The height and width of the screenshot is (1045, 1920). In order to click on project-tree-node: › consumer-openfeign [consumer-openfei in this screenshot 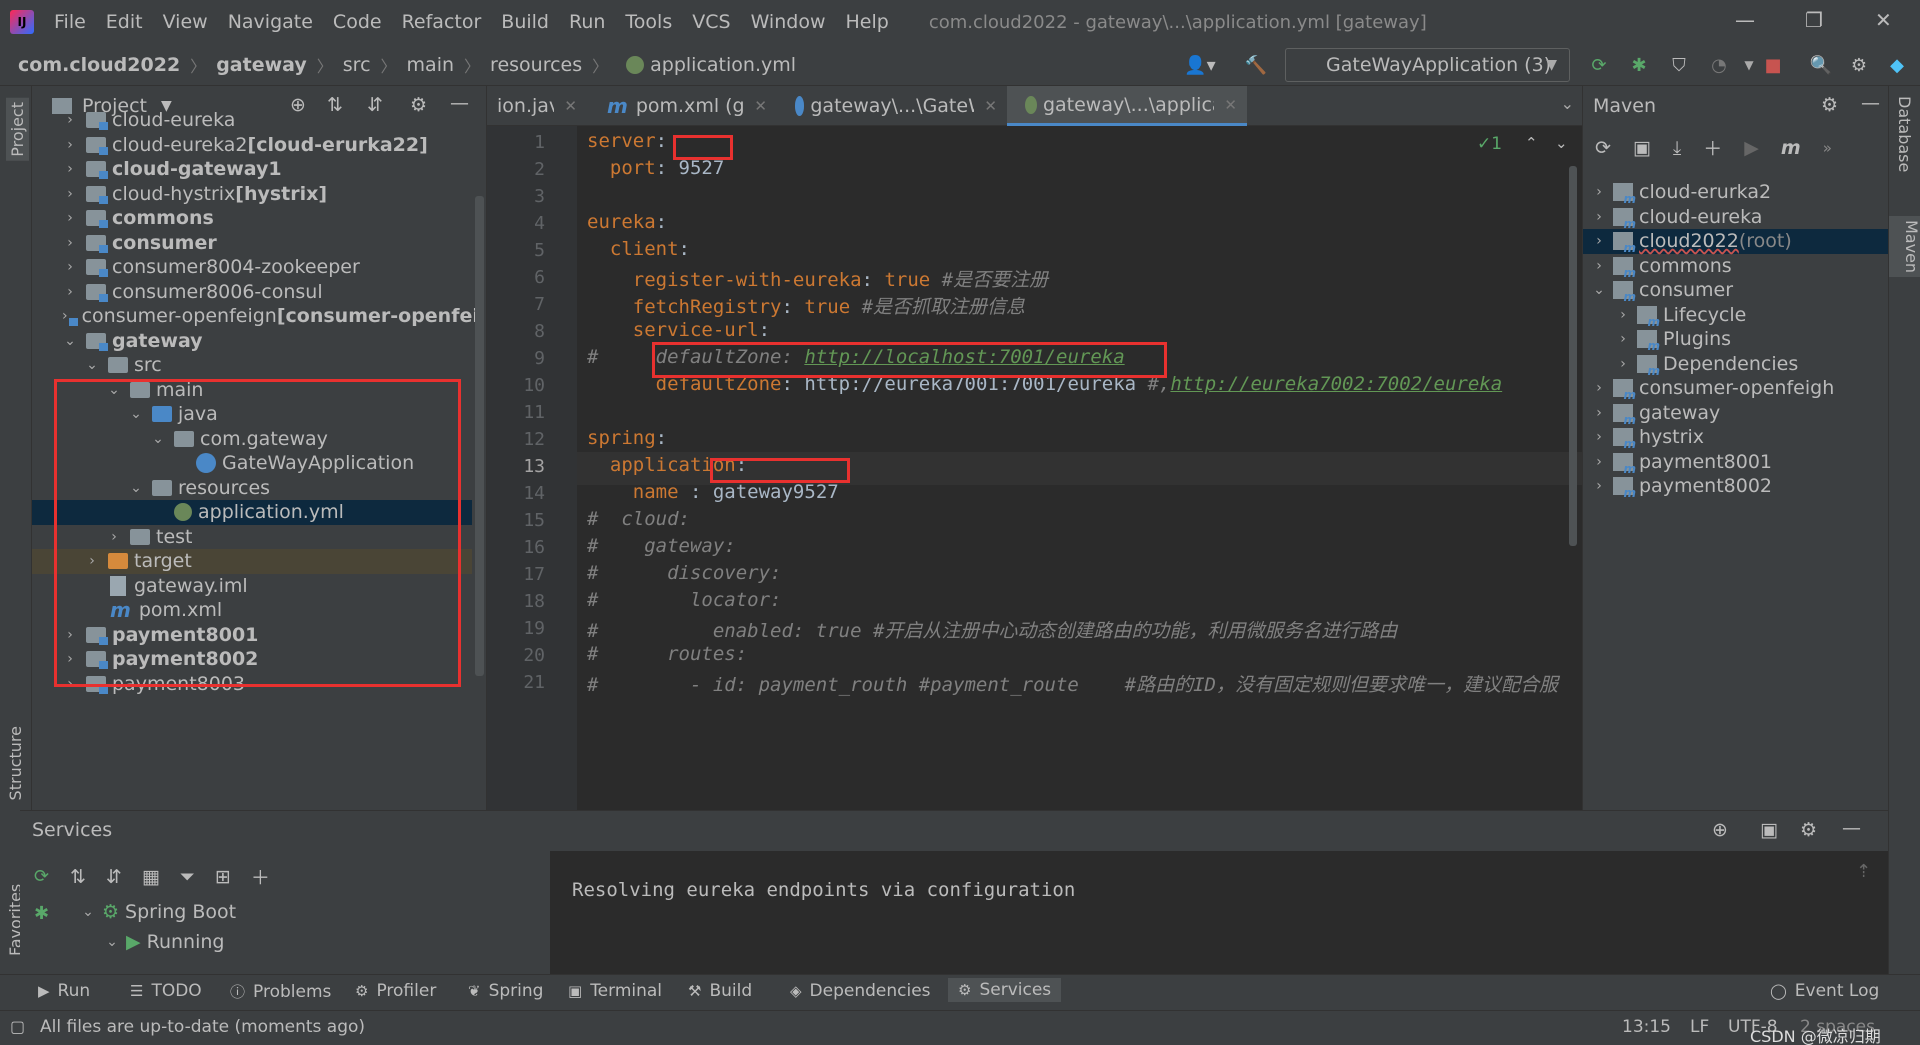, I will do `click(255, 316)`.